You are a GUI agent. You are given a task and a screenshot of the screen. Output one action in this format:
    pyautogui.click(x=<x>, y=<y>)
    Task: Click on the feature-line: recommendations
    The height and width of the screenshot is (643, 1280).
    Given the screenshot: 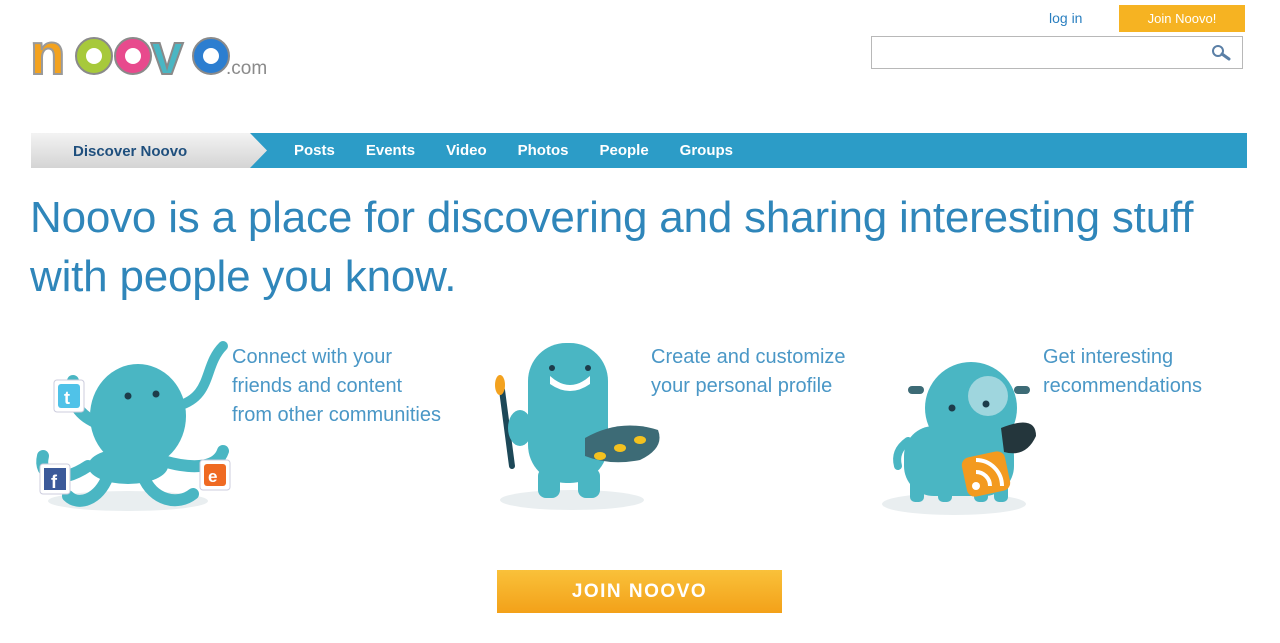 What is the action you would take?
    pyautogui.click(x=1122, y=386)
    